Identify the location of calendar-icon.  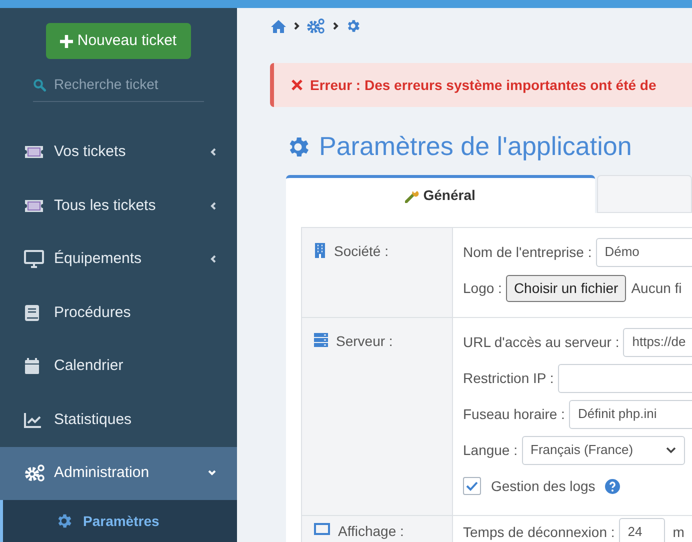
(32, 366).